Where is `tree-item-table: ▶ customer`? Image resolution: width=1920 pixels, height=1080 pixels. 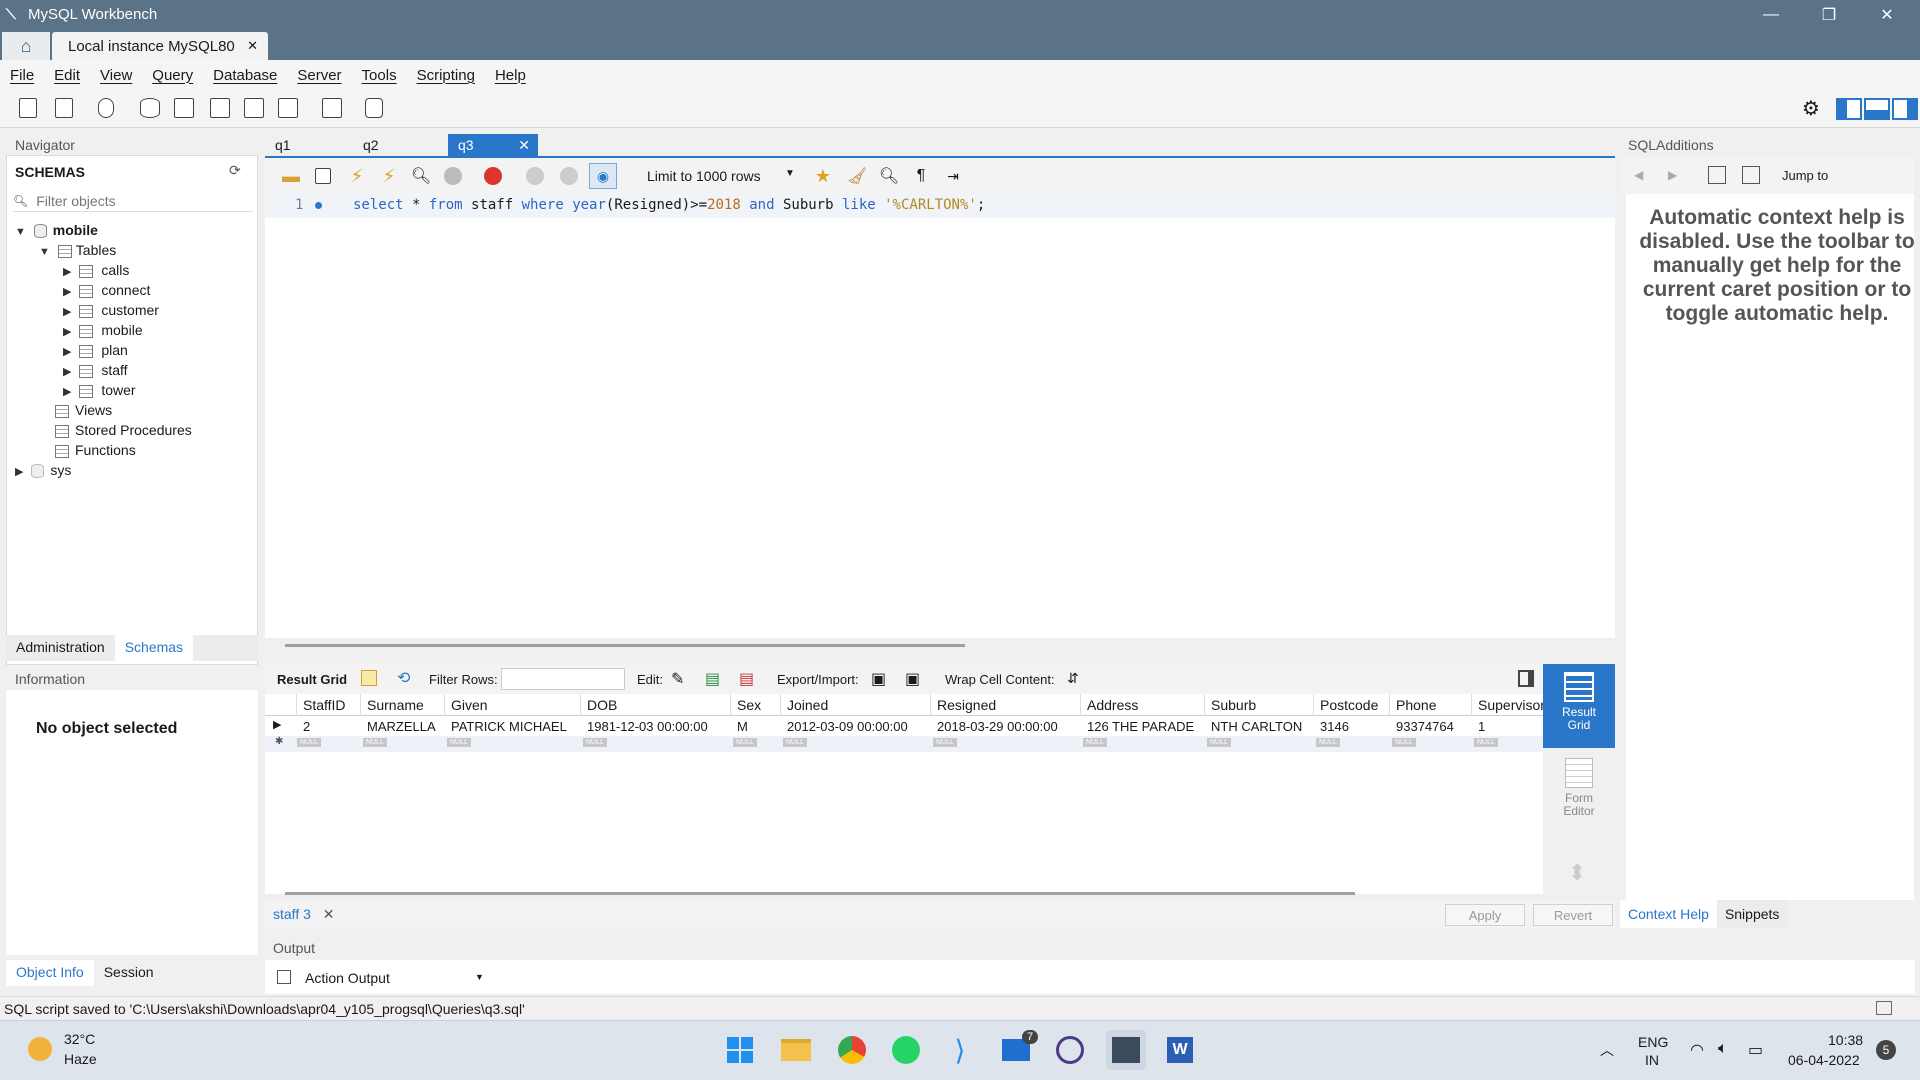 tree-item-table: ▶ customer is located at coordinates (111, 310).